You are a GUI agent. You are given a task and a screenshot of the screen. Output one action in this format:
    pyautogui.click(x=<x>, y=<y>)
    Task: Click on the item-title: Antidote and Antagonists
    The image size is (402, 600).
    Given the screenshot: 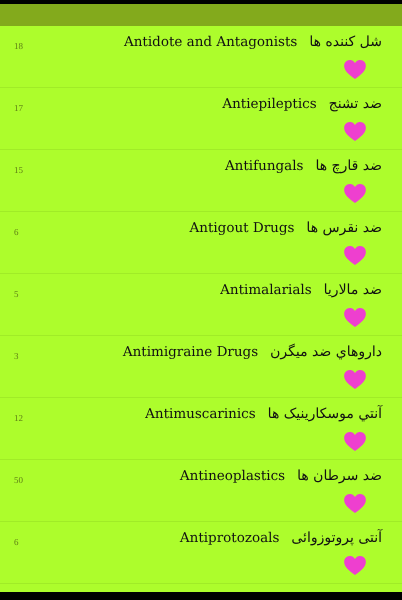 What is the action you would take?
    pyautogui.click(x=211, y=42)
    